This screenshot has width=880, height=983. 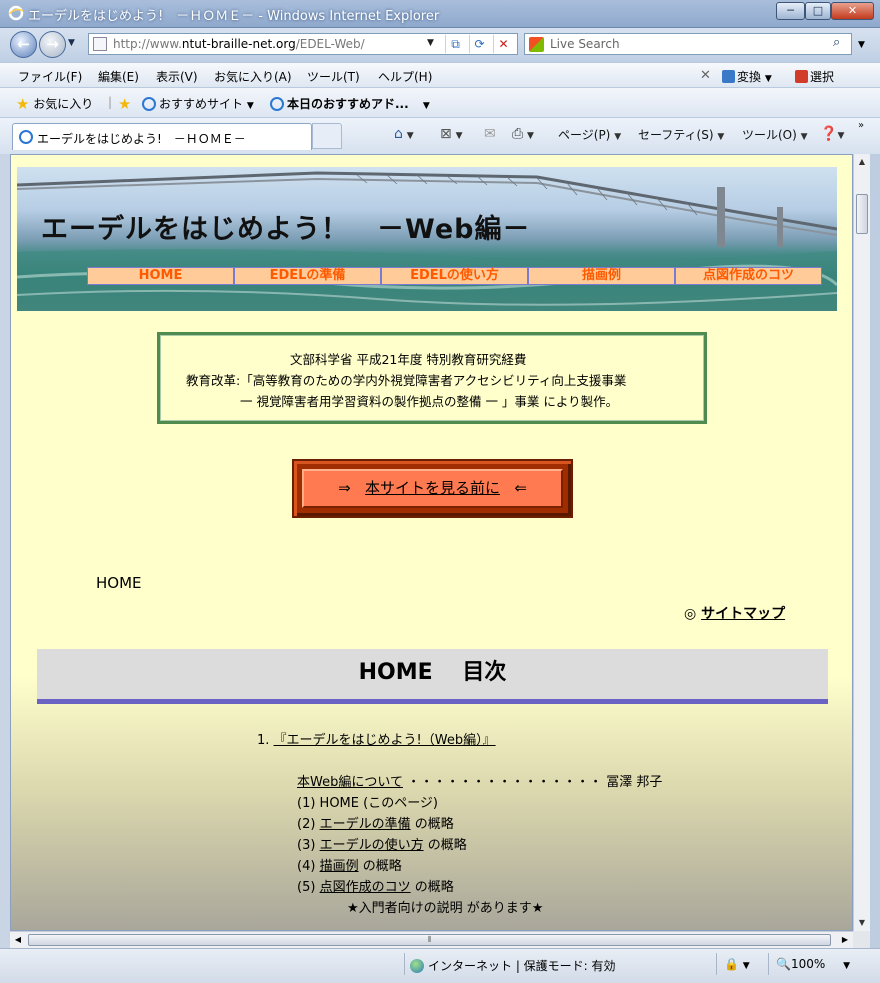 I want to click on scroll-up-icon: ▲, so click(x=862, y=162).